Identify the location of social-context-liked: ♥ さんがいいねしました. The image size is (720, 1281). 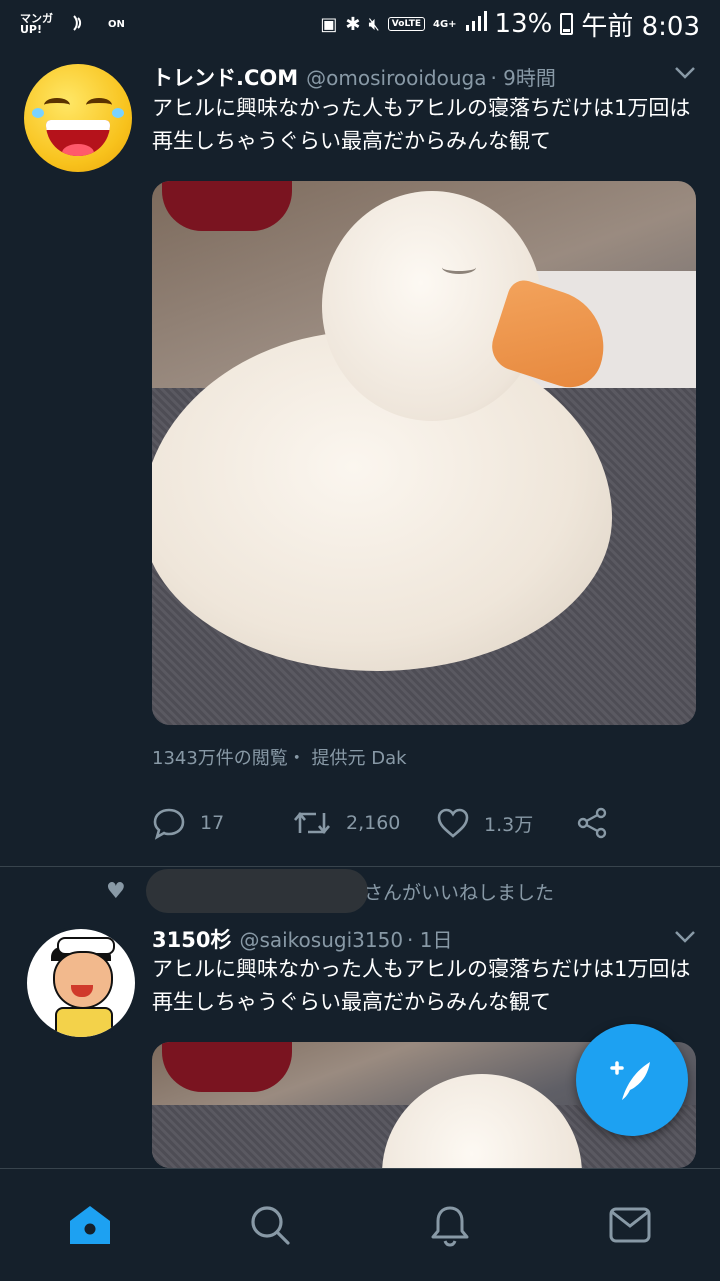
(330, 891).